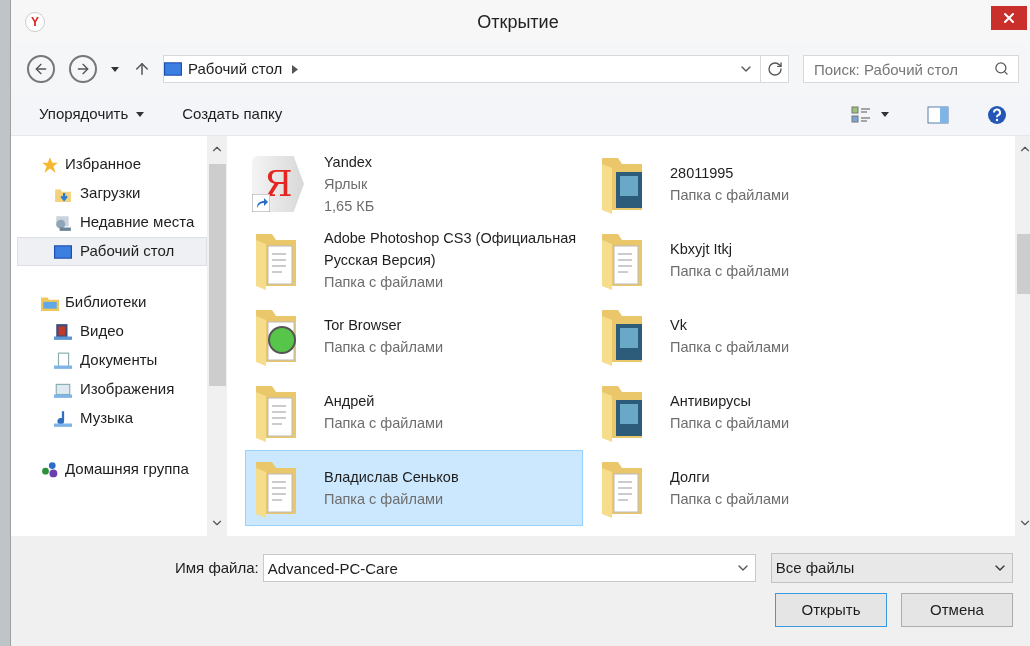  What do you see at coordinates (295, 69) in the screenshot?
I see `breadcrumb-arrow-icon` at bounding box center [295, 69].